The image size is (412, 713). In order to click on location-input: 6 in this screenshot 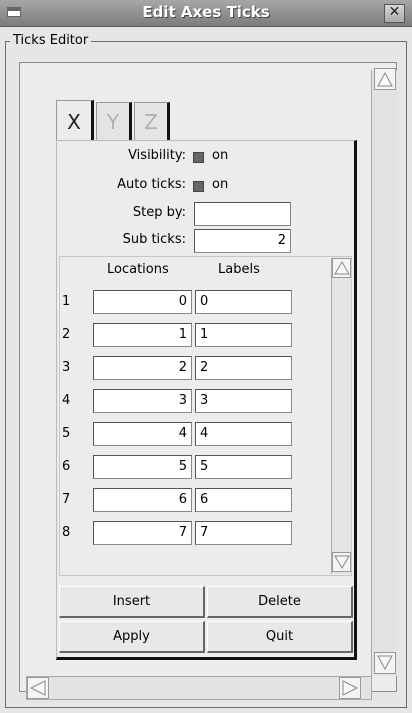, I will do `click(142, 500)`.